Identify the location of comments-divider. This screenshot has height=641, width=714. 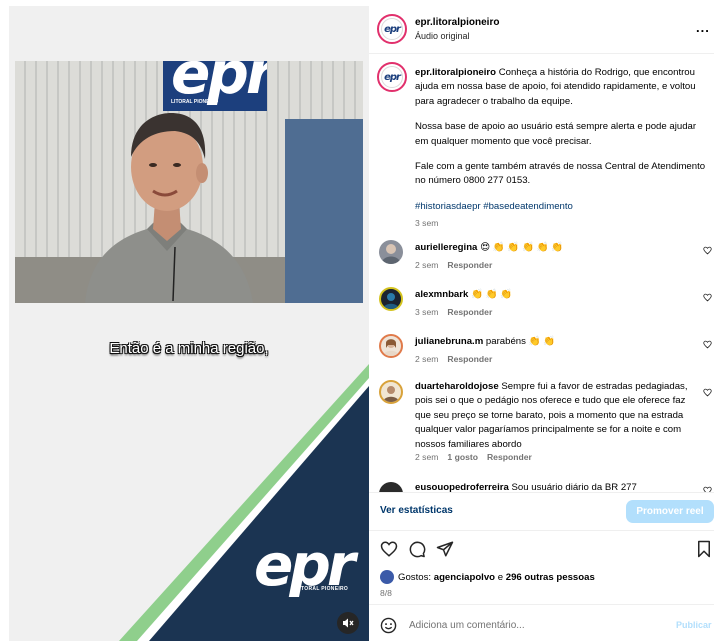
(541, 492).